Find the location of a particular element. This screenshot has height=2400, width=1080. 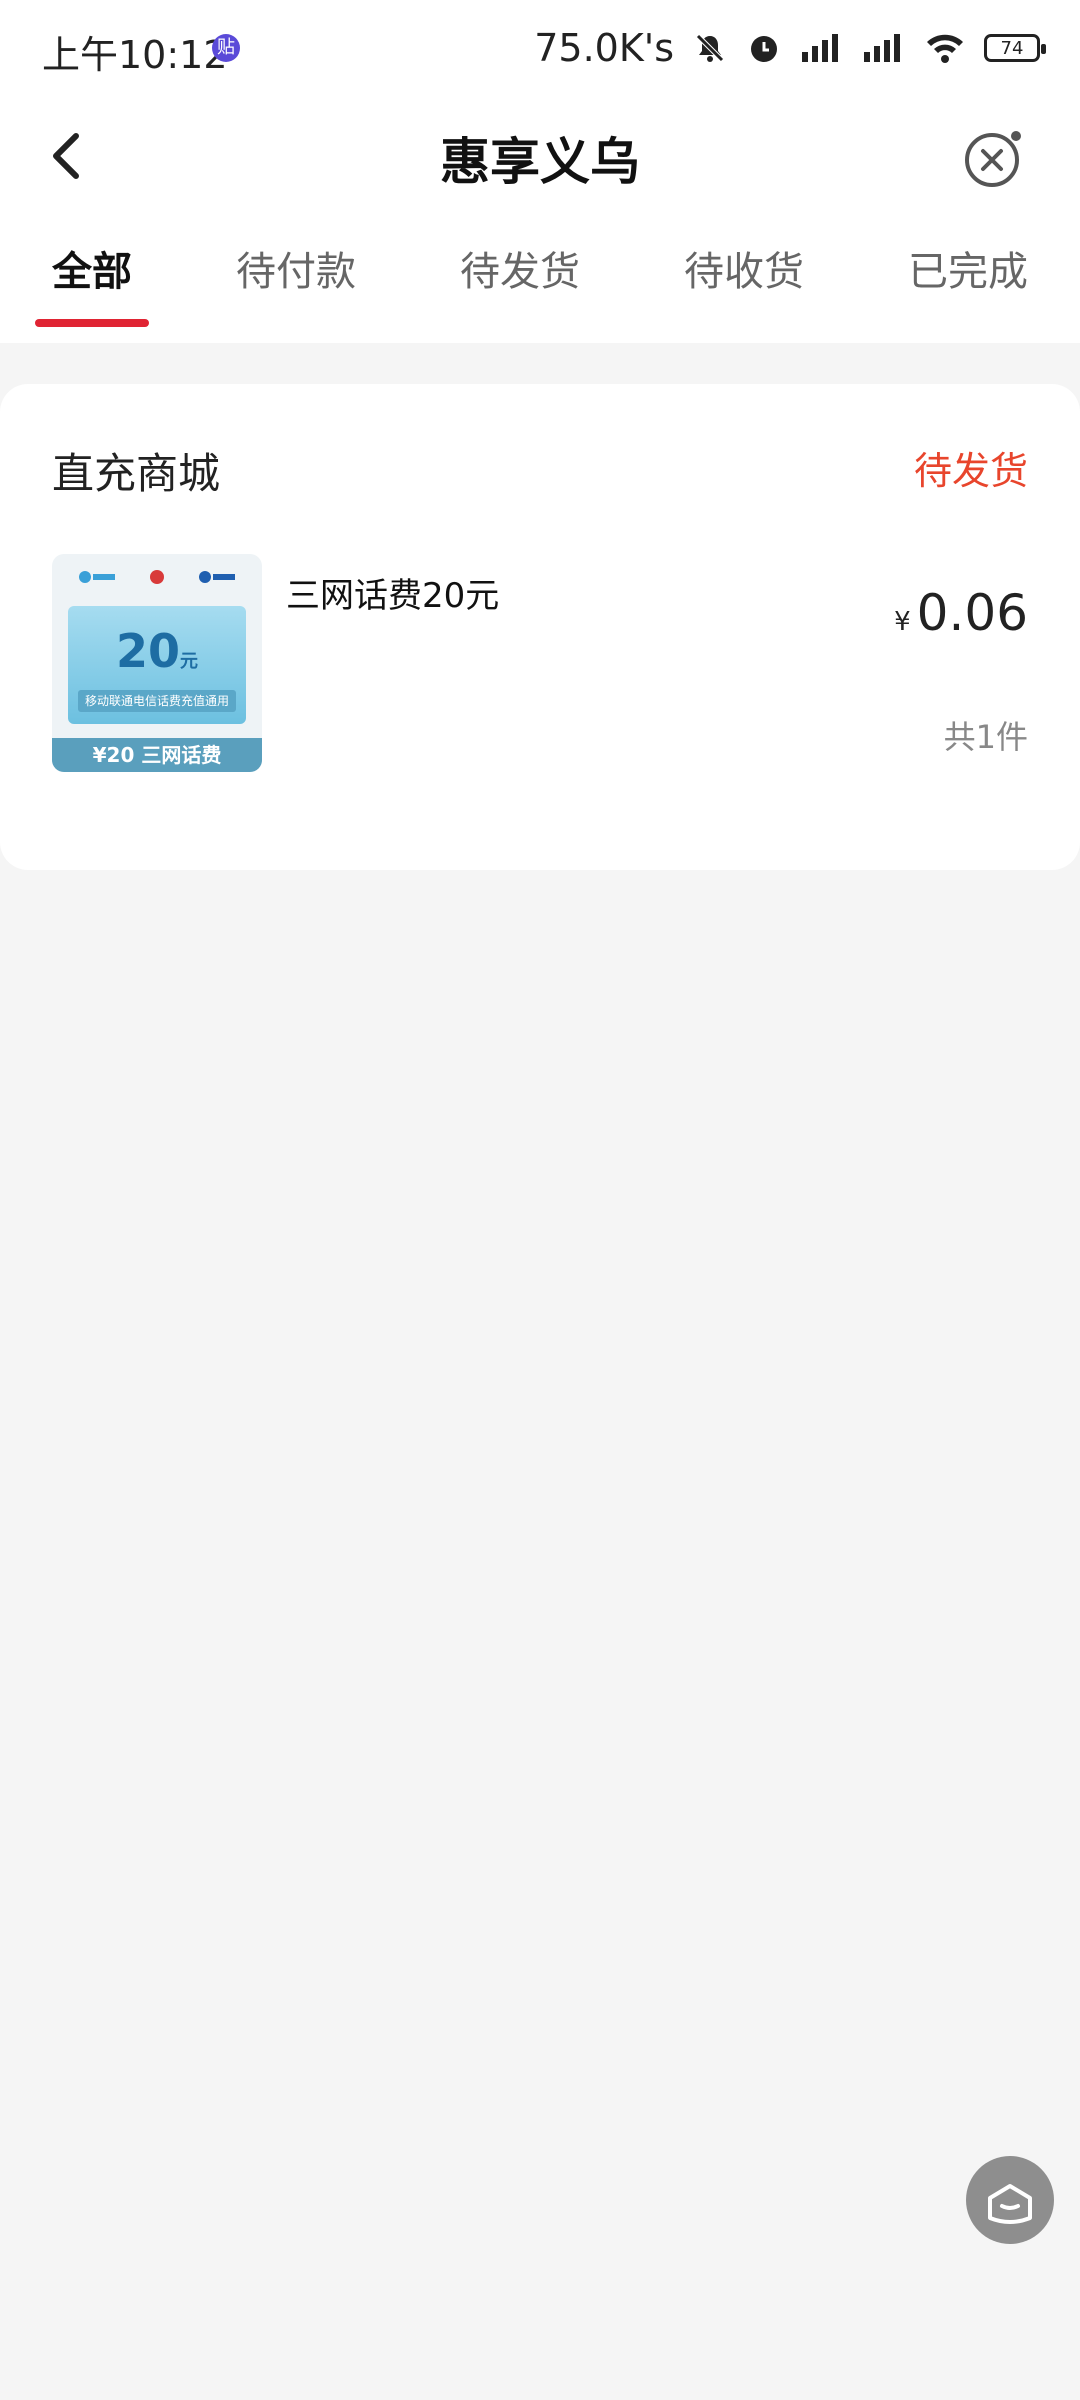

nav-bar: 惠享义乌 is located at coordinates (540, 157).